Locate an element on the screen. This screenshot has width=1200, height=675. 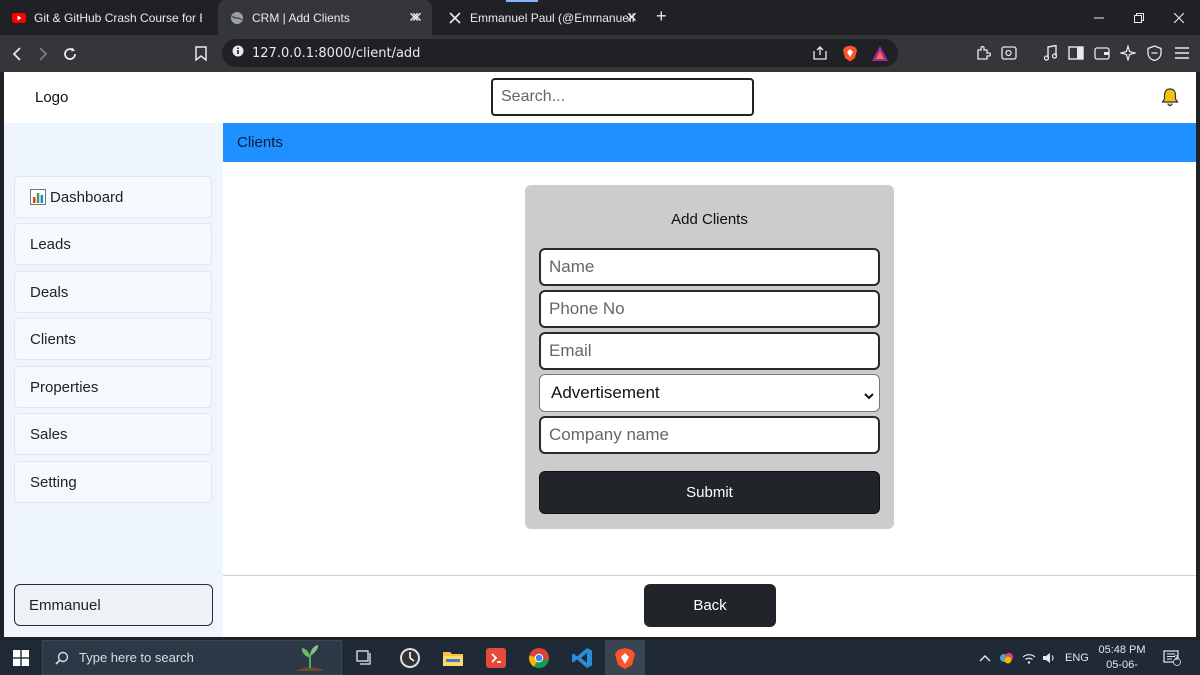
search-icon is located at coordinates (62, 658).